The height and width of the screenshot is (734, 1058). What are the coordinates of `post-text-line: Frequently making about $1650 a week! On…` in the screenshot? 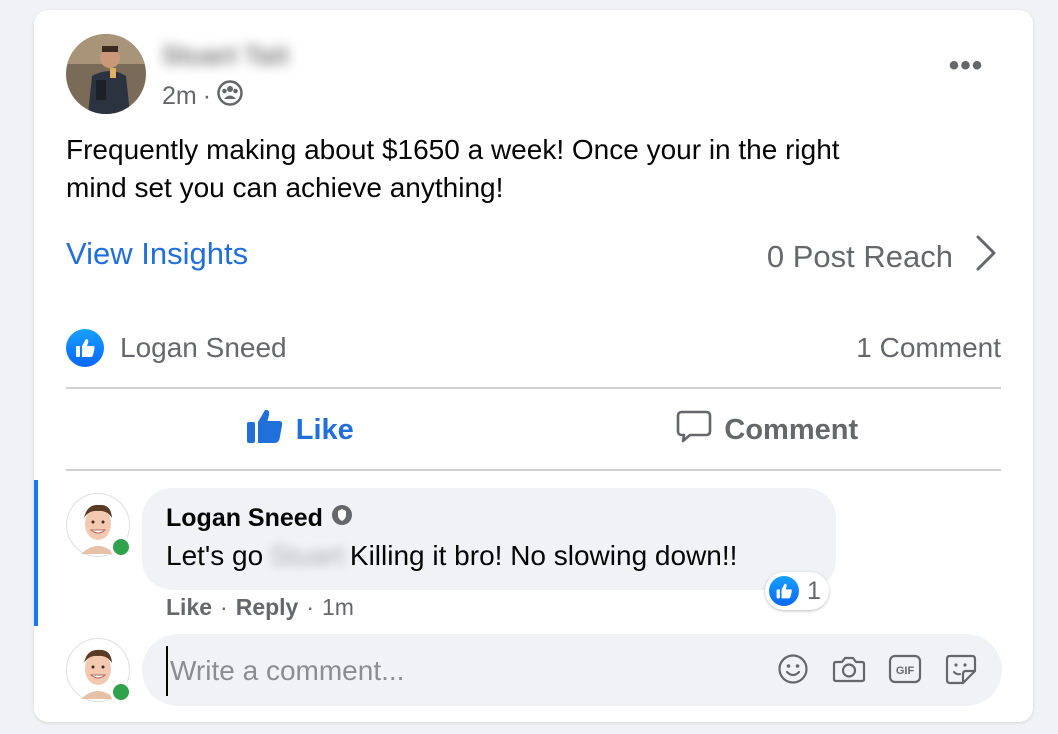 It's located at (453, 149).